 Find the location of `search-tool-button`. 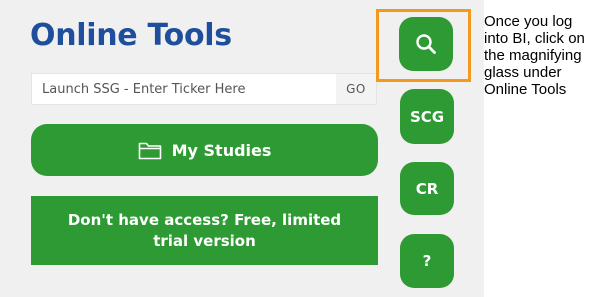

search-tool-button is located at coordinates (426, 44).